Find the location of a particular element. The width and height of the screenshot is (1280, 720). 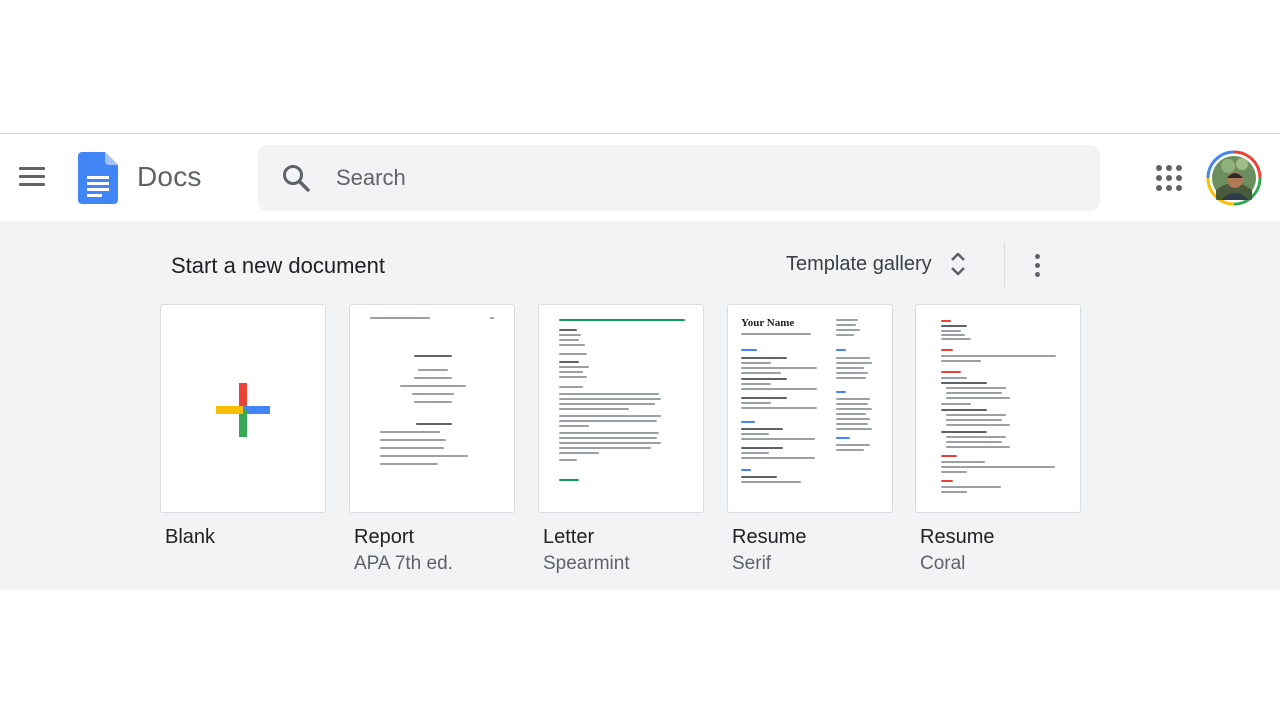

plus-icon is located at coordinates (243, 410).